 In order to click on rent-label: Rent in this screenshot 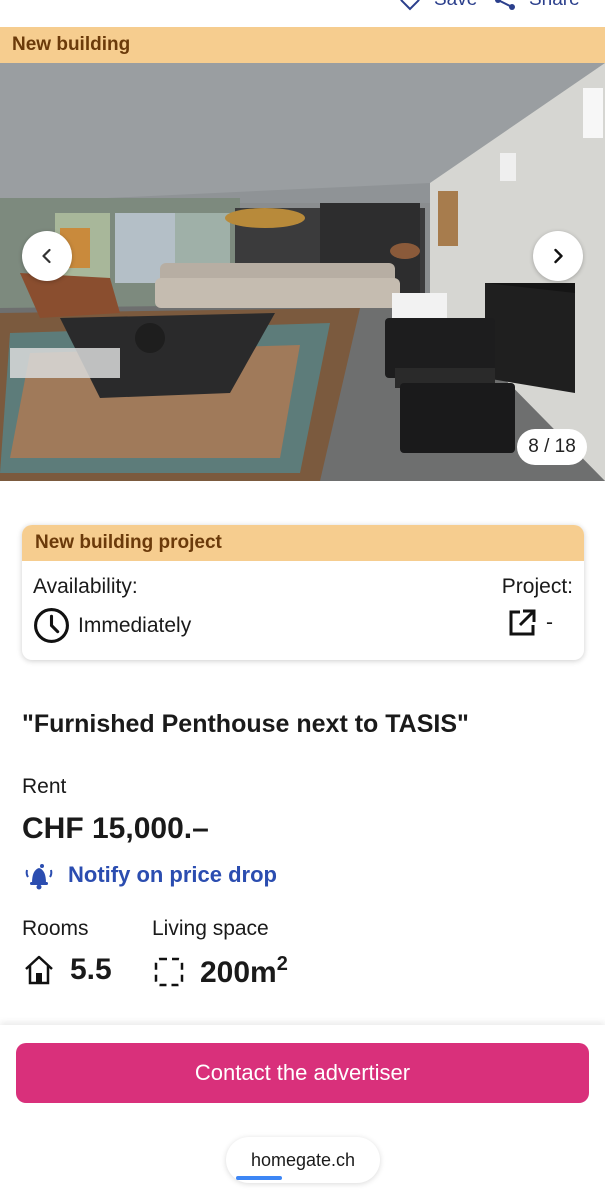, I will do `click(44, 786)`.